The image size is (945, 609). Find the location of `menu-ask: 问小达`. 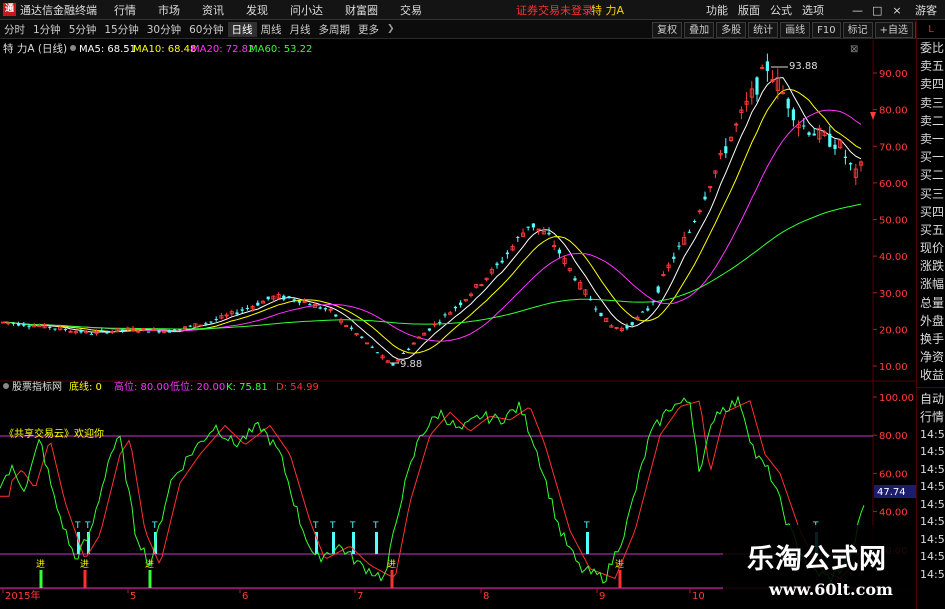

menu-ask: 问小达 is located at coordinates (306, 10).